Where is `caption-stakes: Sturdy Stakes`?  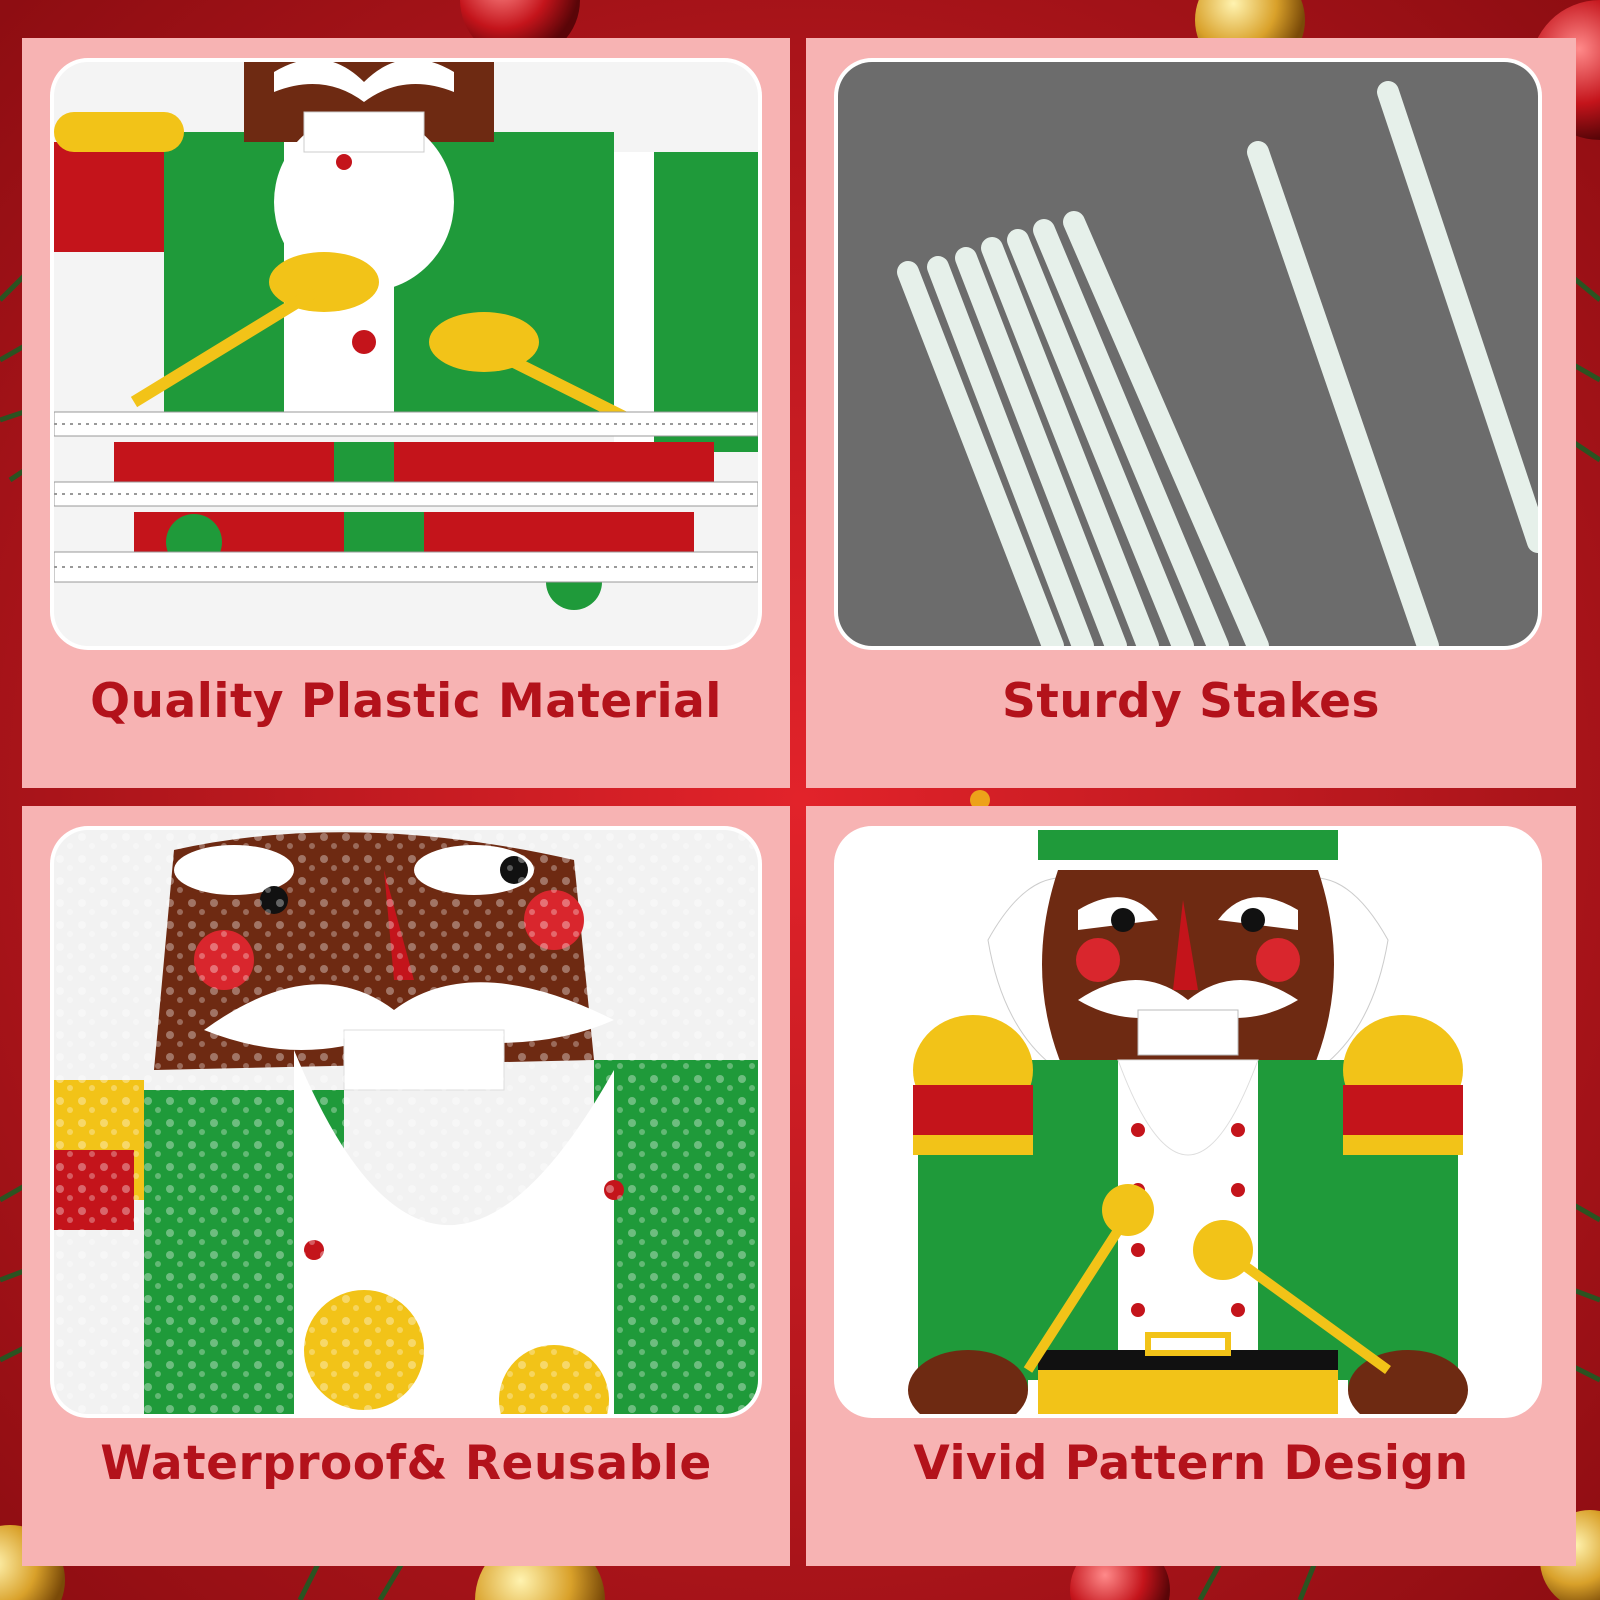 caption-stakes: Sturdy Stakes is located at coordinates (1191, 701).